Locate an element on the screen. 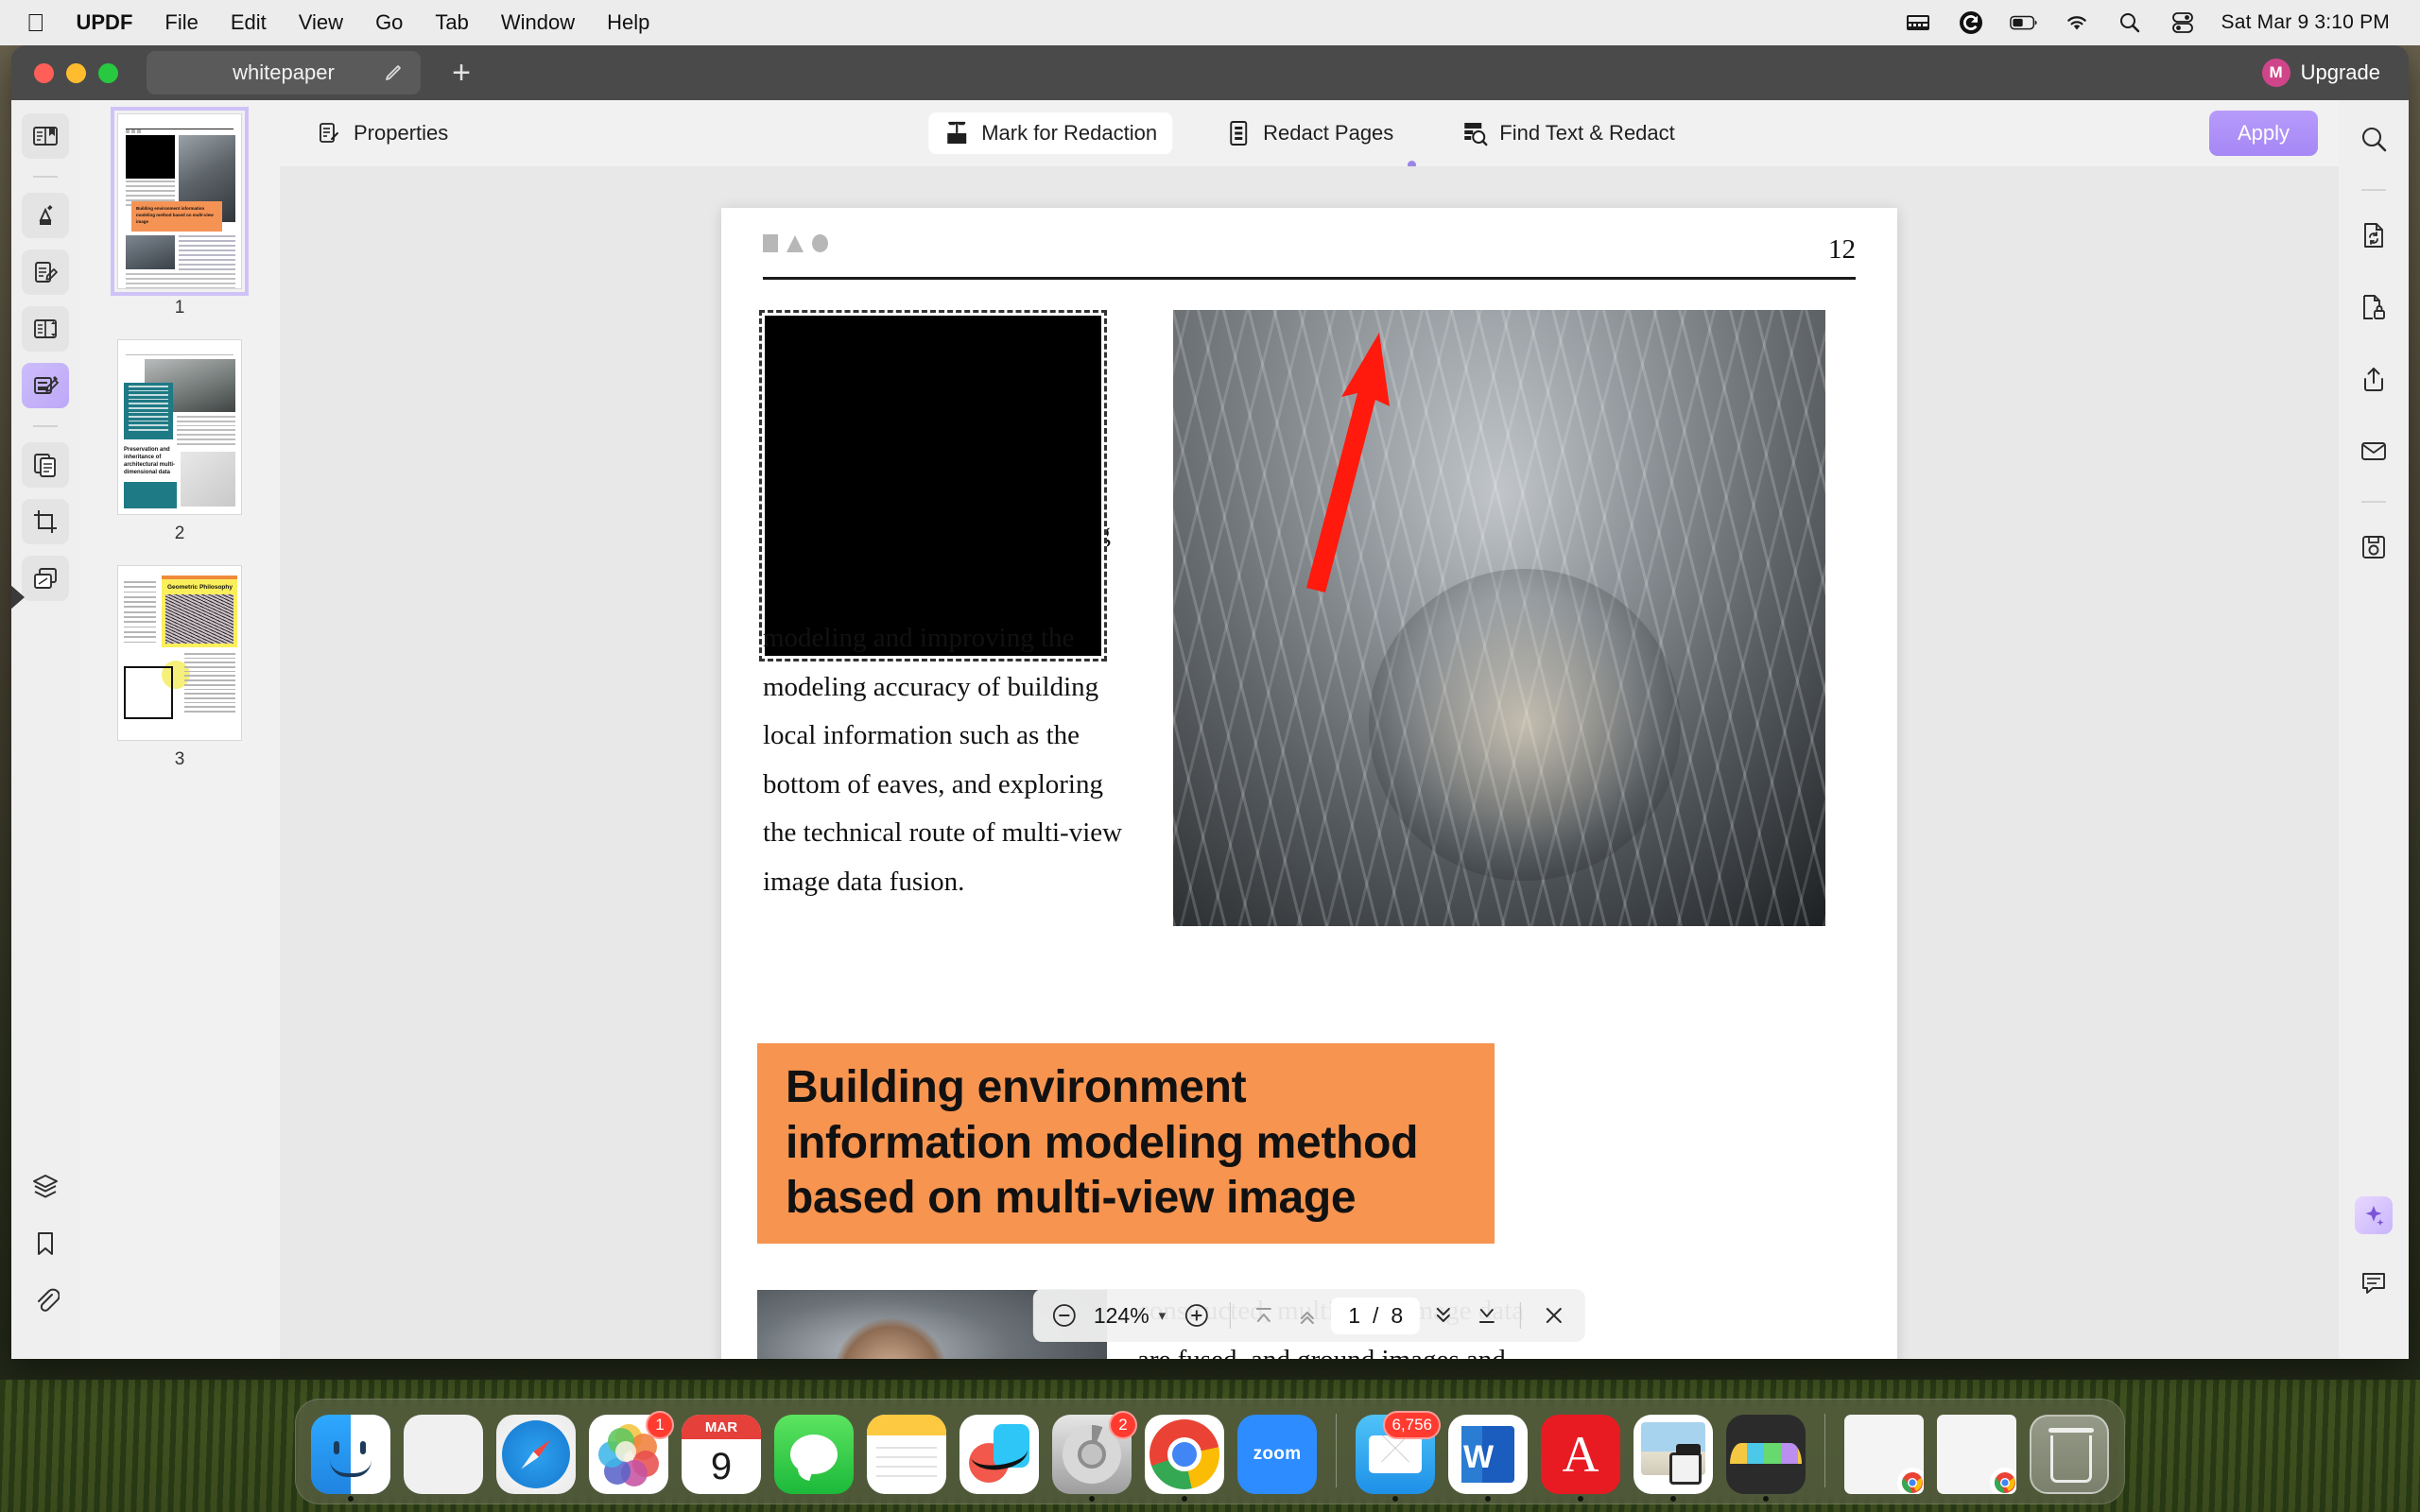 The width and height of the screenshot is (2420, 1512). dock-app-preview is located at coordinates (1673, 1458).